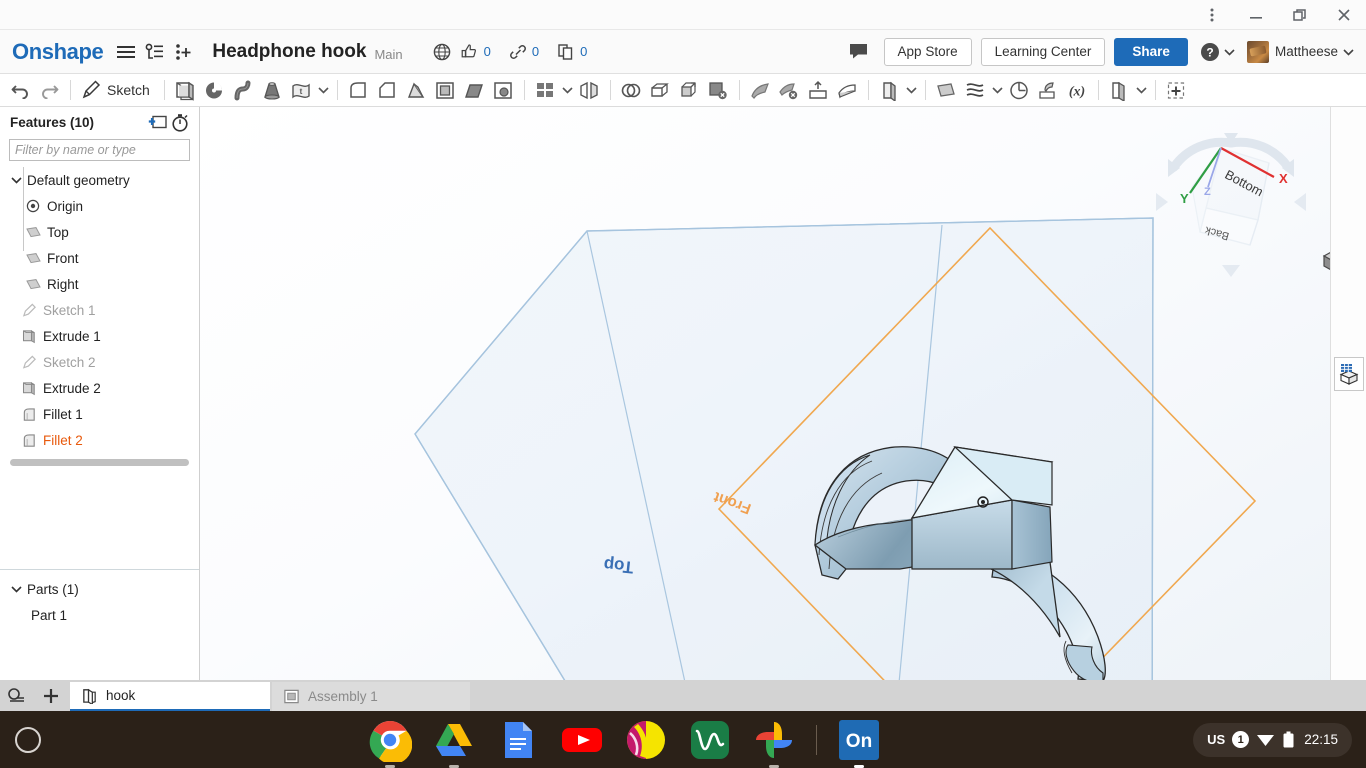  What do you see at coordinates (1212, 15) in the screenshot?
I see `kebab-menu-icon` at bounding box center [1212, 15].